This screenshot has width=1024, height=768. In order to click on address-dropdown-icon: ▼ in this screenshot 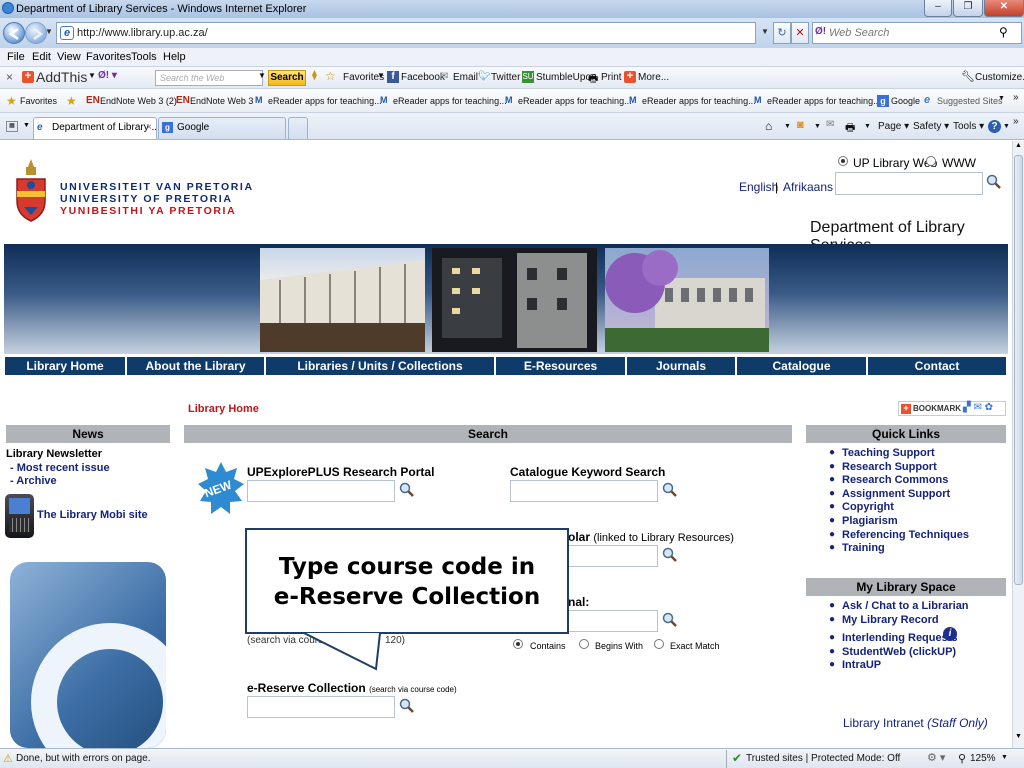, I will do `click(765, 33)`.